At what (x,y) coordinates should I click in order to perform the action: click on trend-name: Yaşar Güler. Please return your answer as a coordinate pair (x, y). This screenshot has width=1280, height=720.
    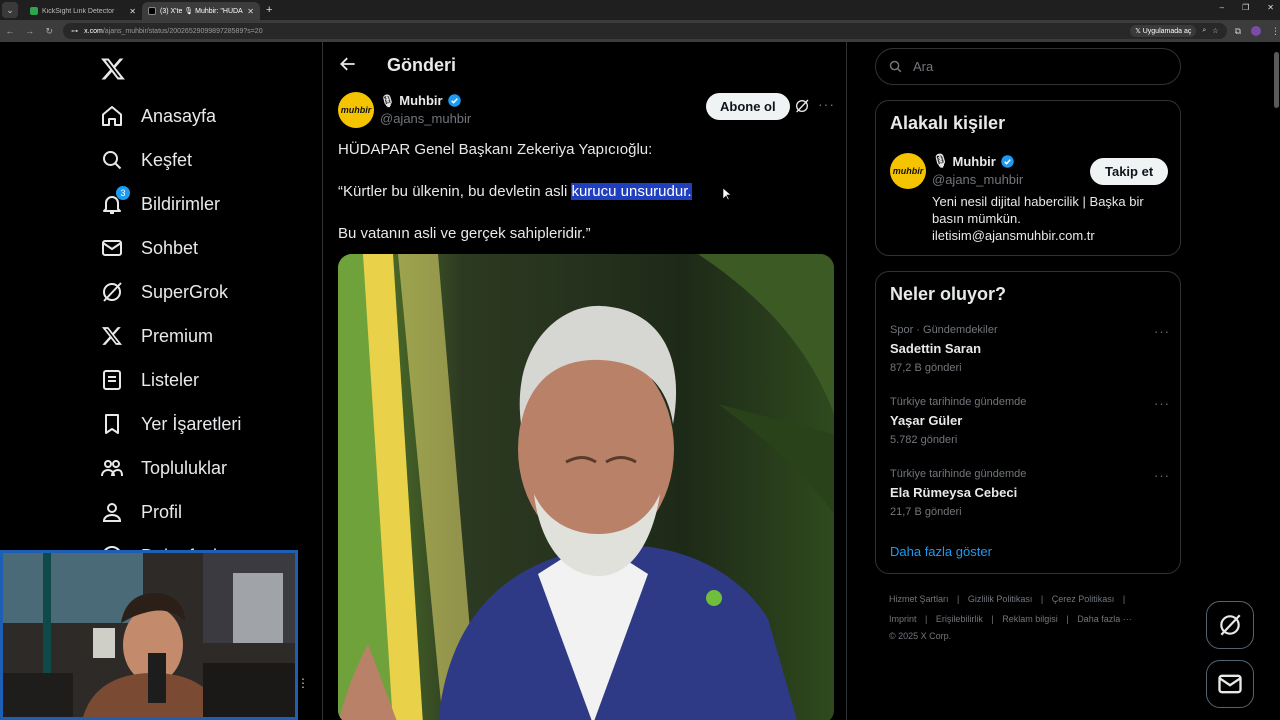
    Looking at the image, I should click on (926, 420).